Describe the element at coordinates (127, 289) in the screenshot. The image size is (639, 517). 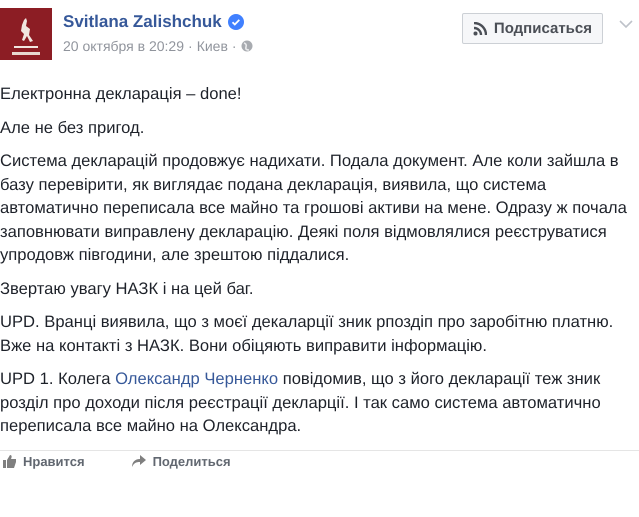
I see `post-paragraph: Звертаю увагу НАЗК і на цей баг.` at that location.